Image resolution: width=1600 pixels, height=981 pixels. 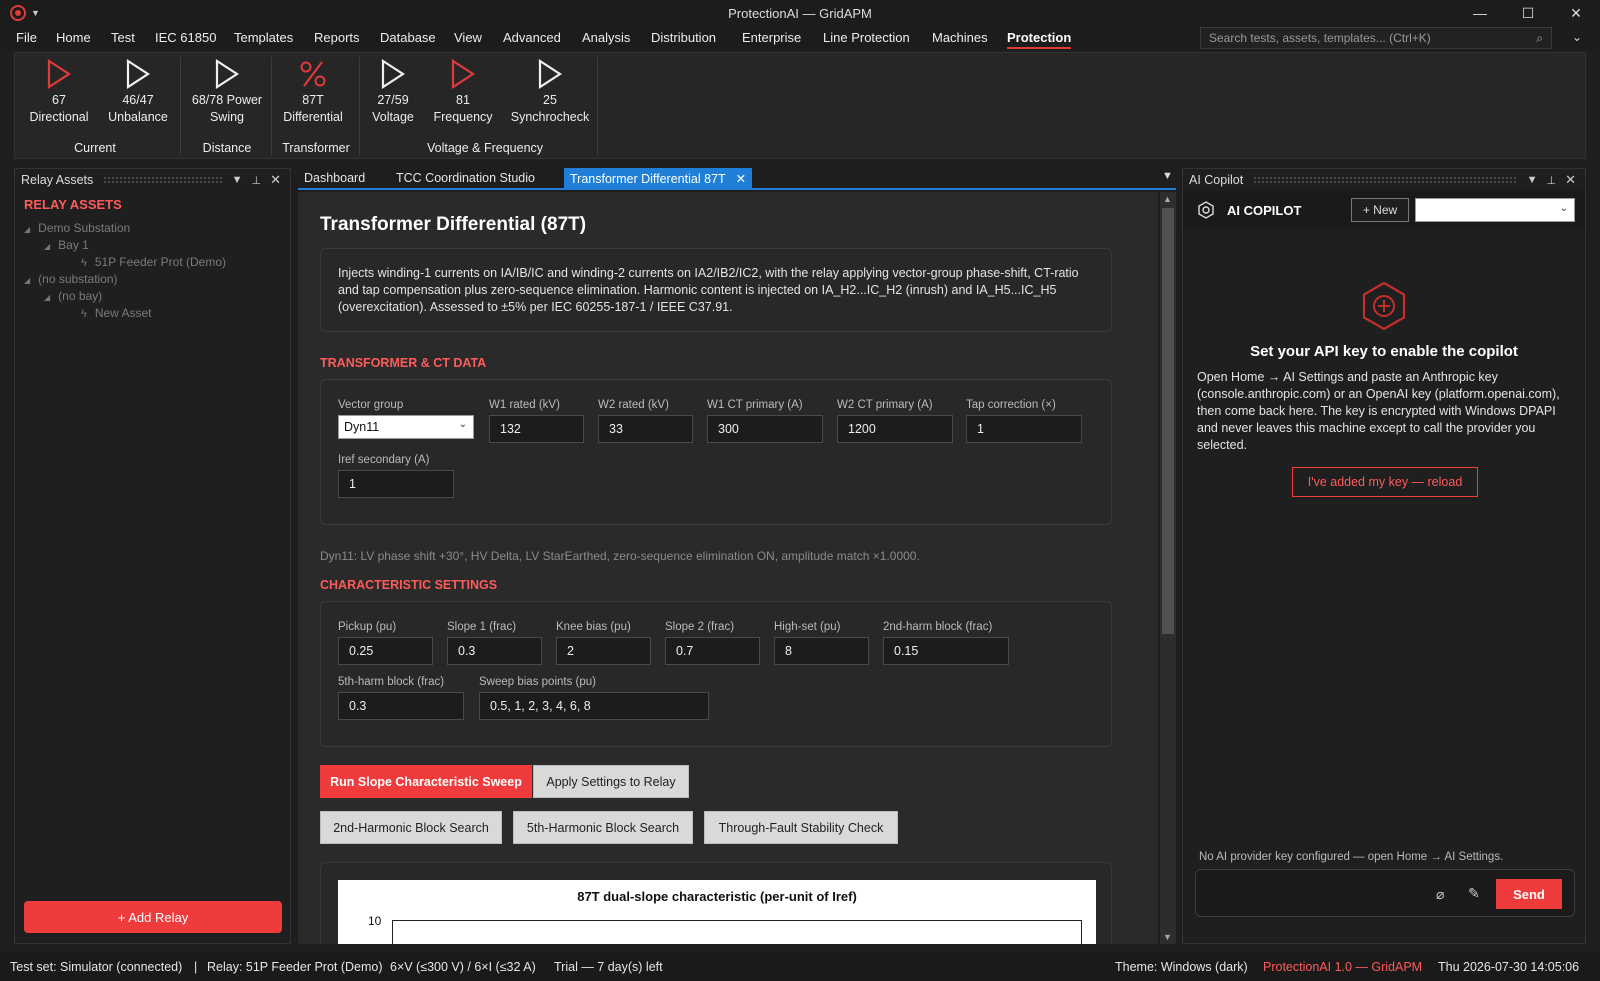 What do you see at coordinates (532, 37) in the screenshot?
I see `menu-advanced: Advanced` at bounding box center [532, 37].